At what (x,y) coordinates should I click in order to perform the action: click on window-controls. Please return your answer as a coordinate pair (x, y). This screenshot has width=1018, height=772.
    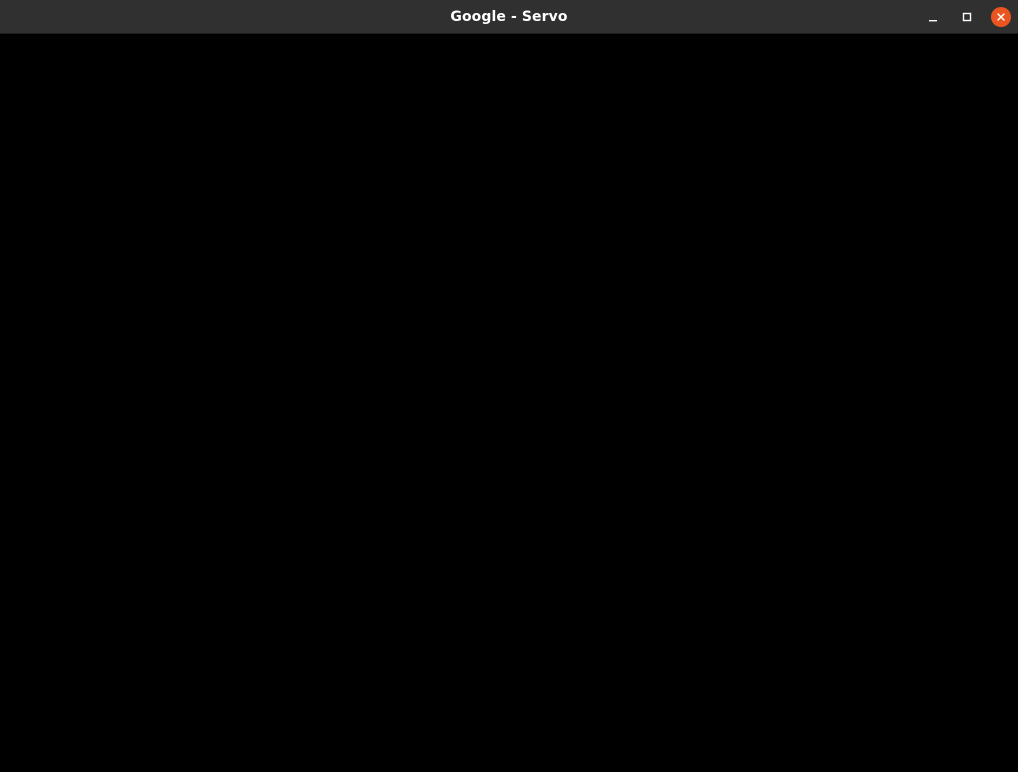
    Looking at the image, I should click on (967, 17).